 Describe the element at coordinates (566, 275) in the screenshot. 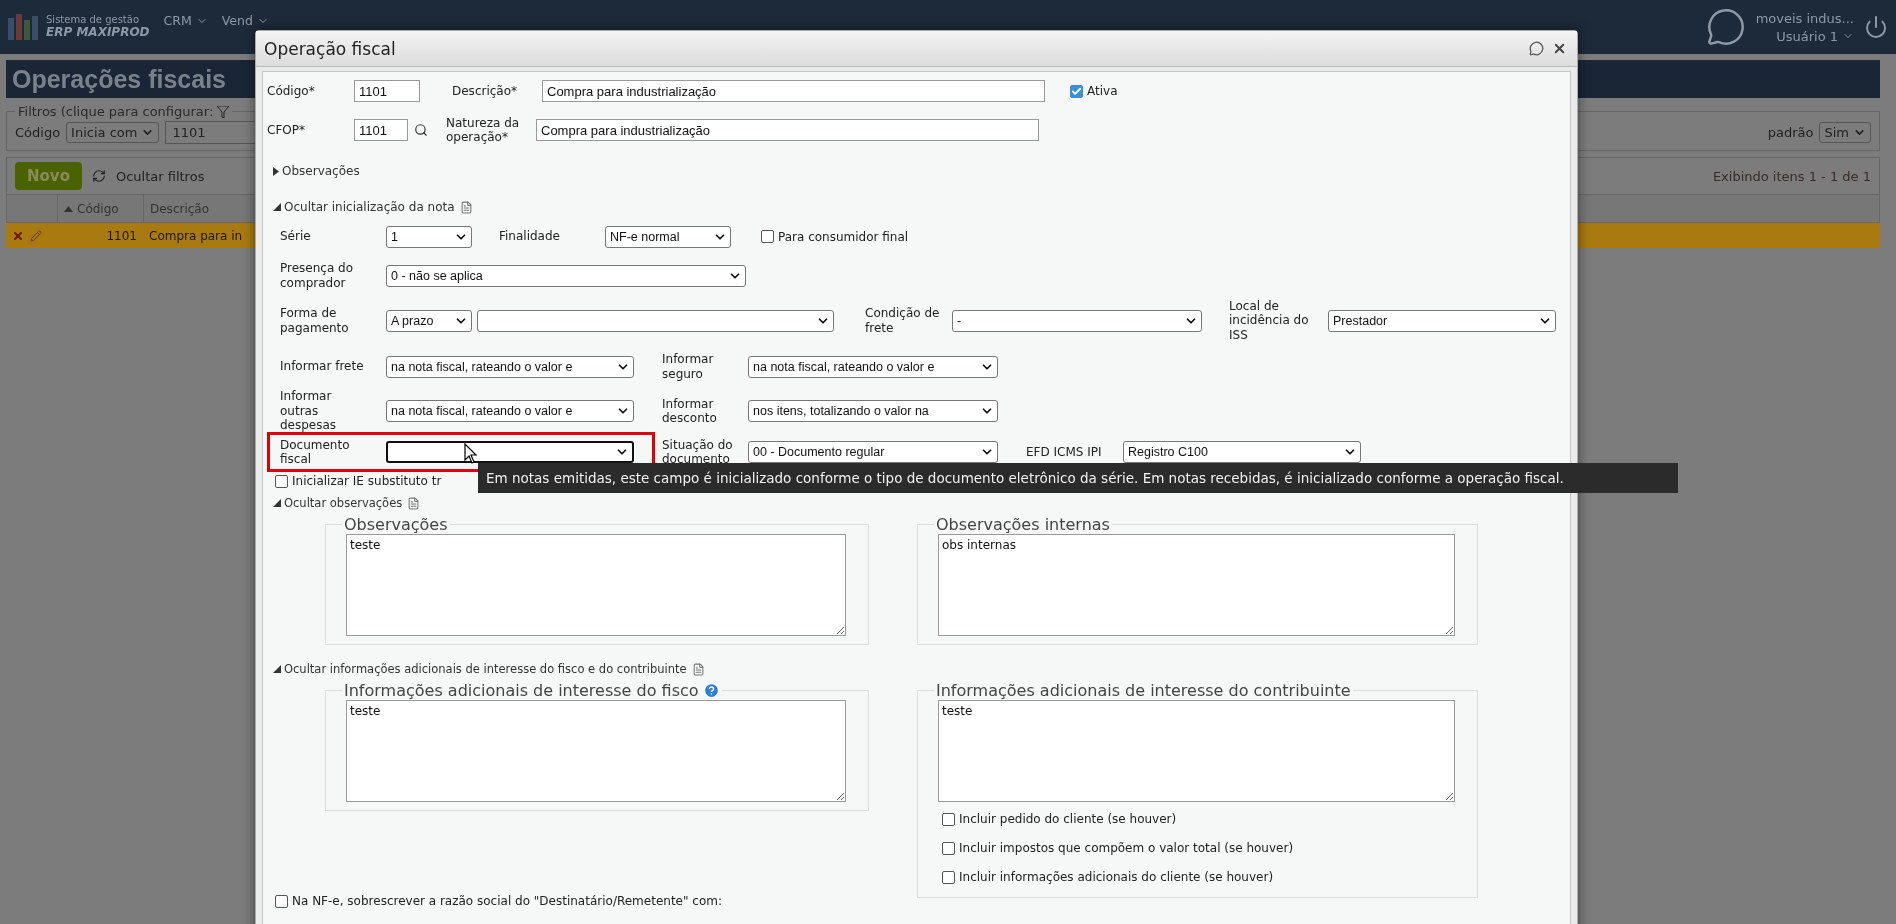

I see `dropdown: 0 - não se aplica` at that location.